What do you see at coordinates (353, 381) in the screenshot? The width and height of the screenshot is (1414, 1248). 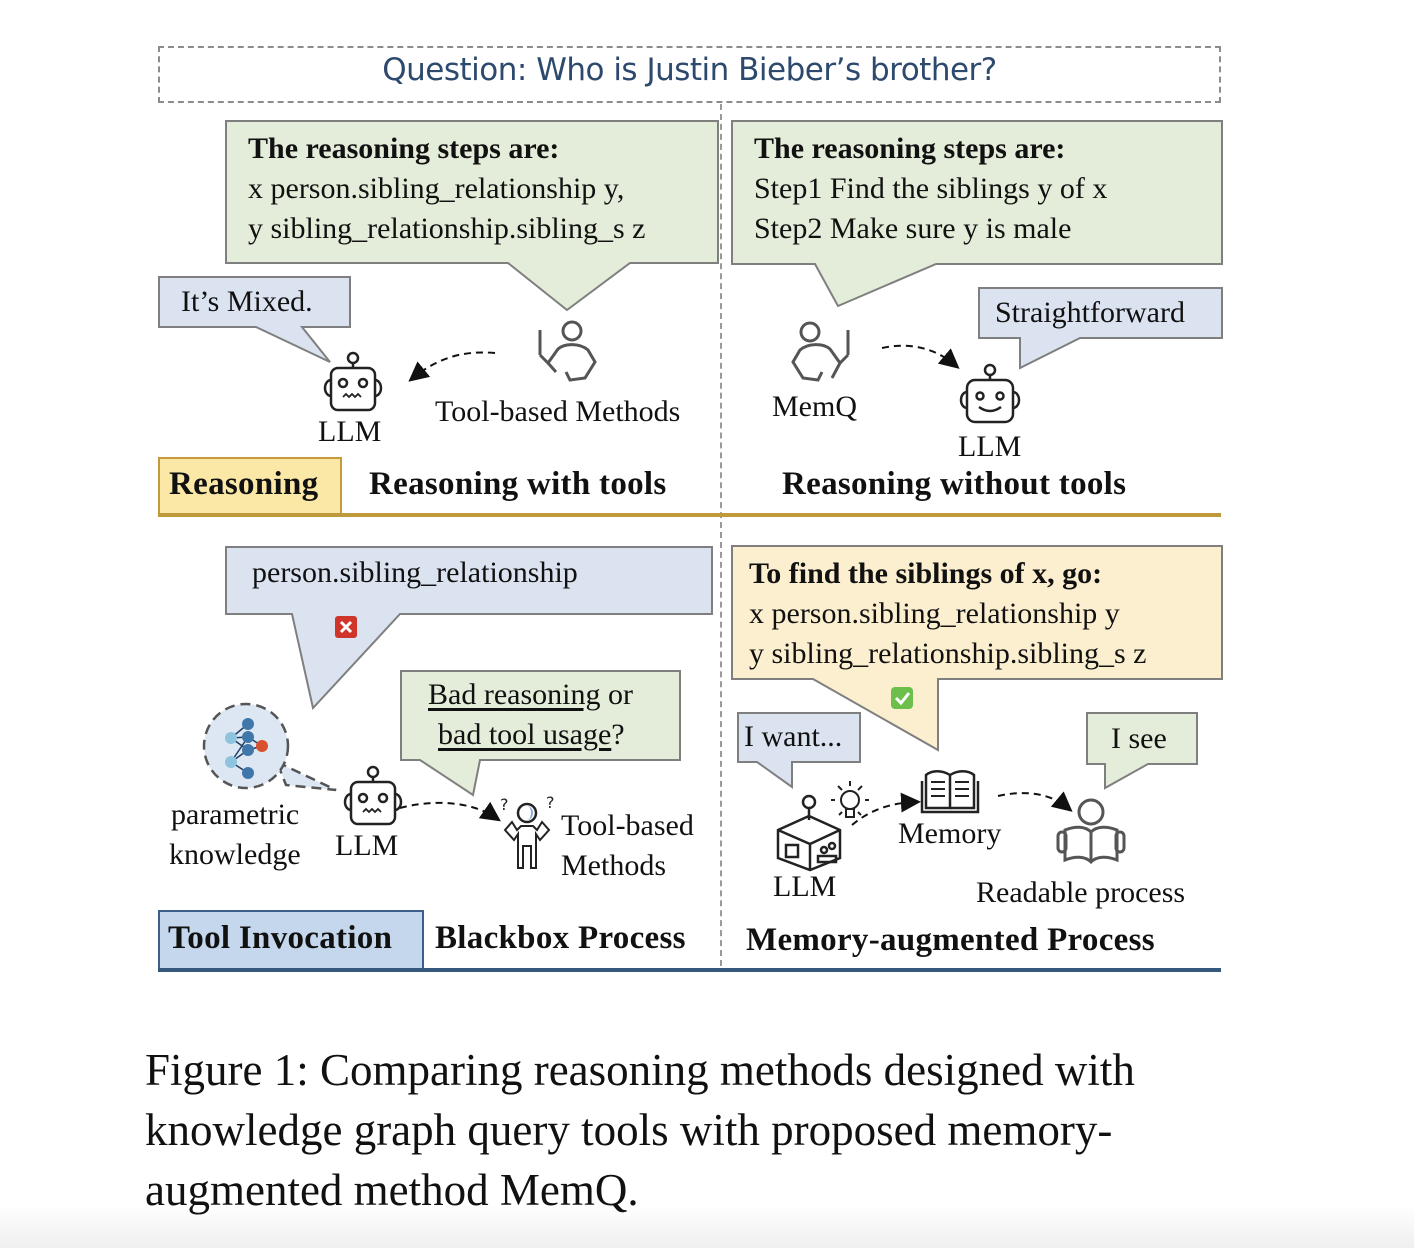 I see `llm-robot-dizzy-icon` at bounding box center [353, 381].